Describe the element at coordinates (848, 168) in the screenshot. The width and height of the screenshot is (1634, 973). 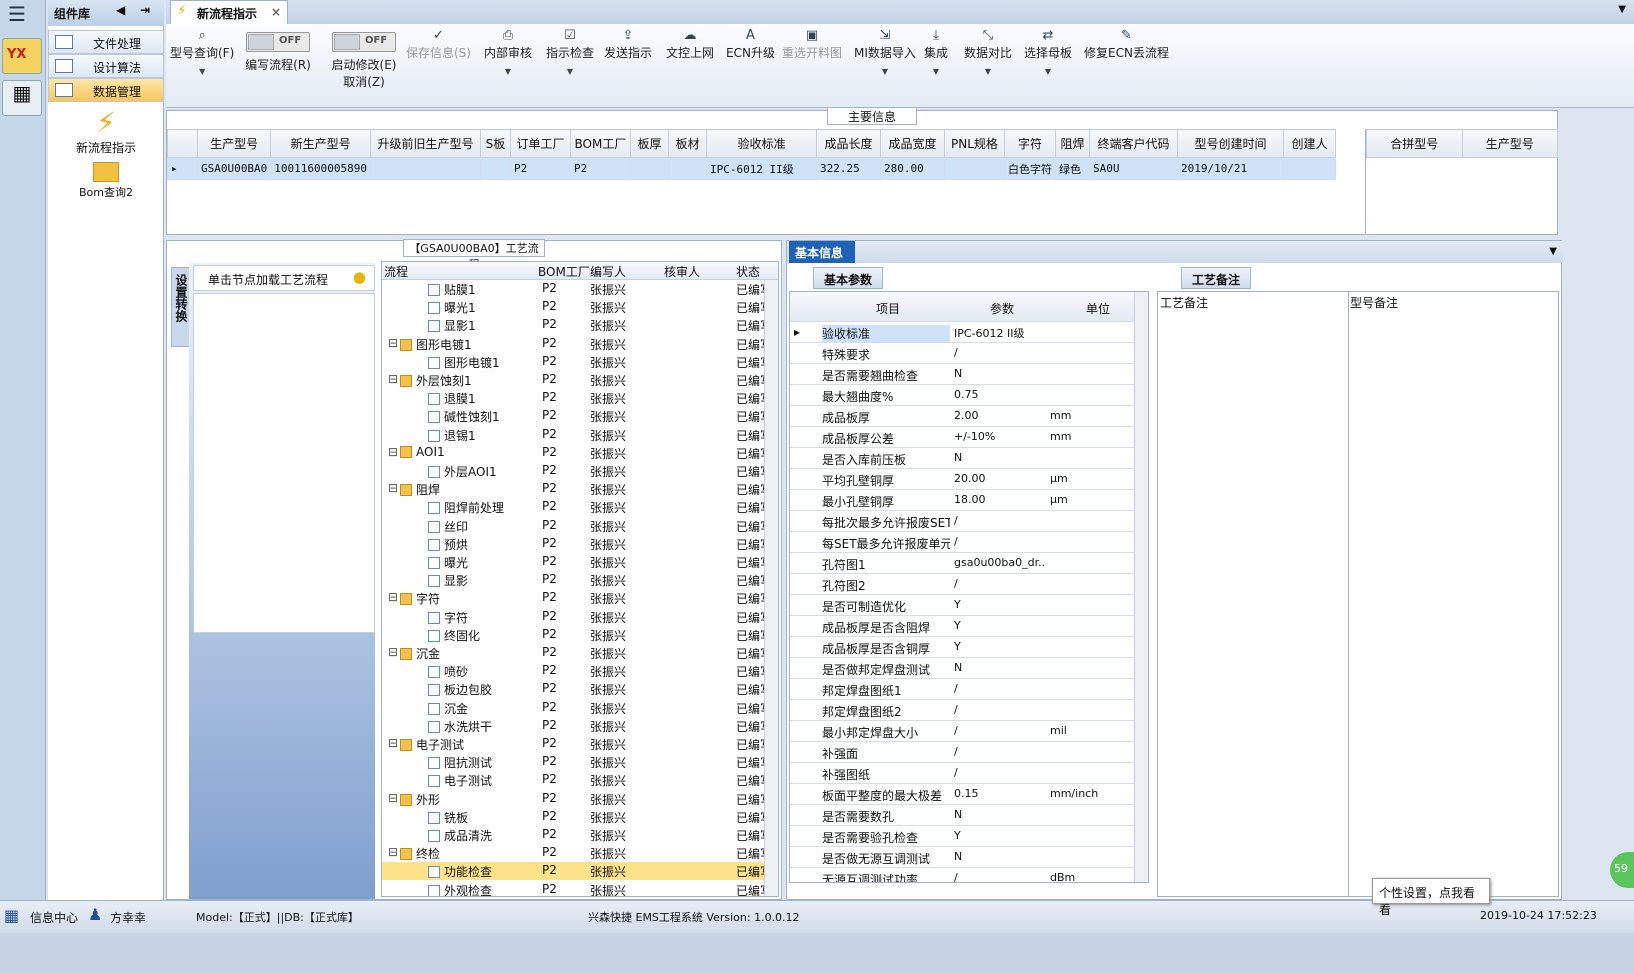
I see `cell-9: 322.25` at that location.